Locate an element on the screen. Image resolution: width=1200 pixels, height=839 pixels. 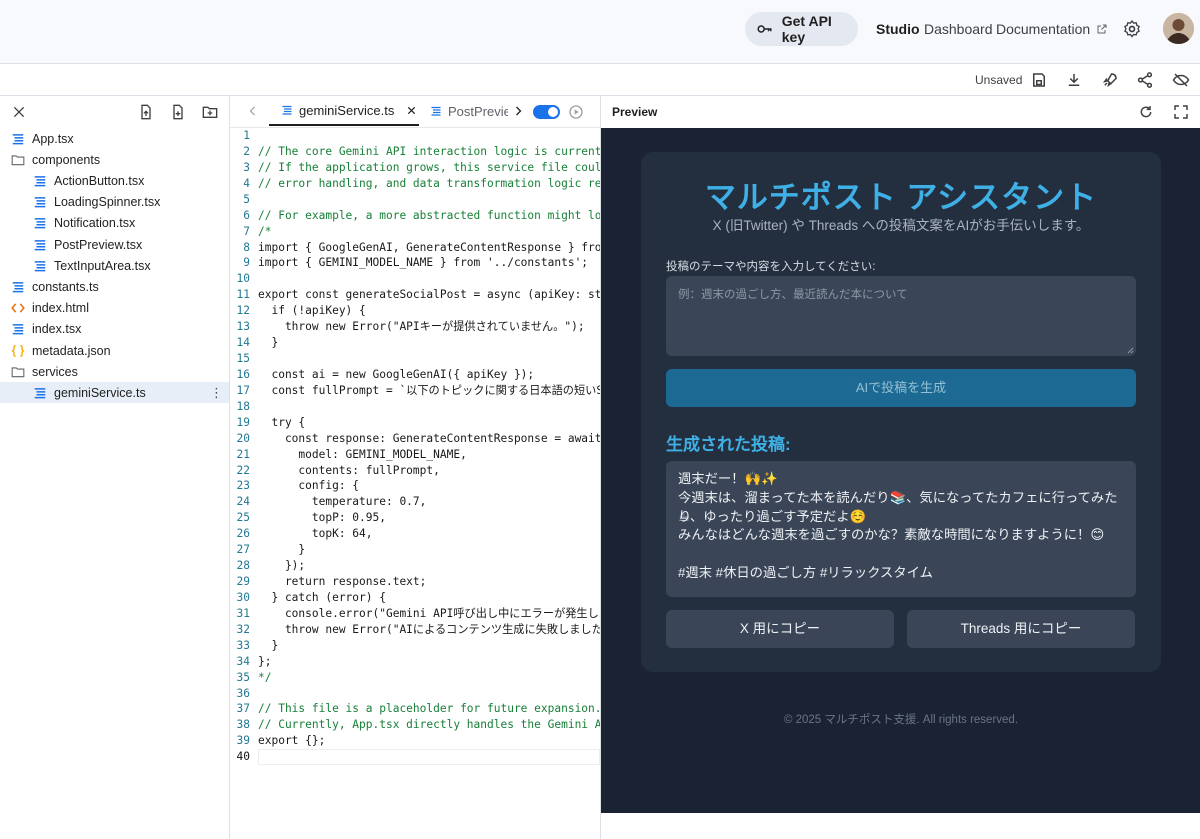
code-line: 5 is located at coordinates (415, 200).